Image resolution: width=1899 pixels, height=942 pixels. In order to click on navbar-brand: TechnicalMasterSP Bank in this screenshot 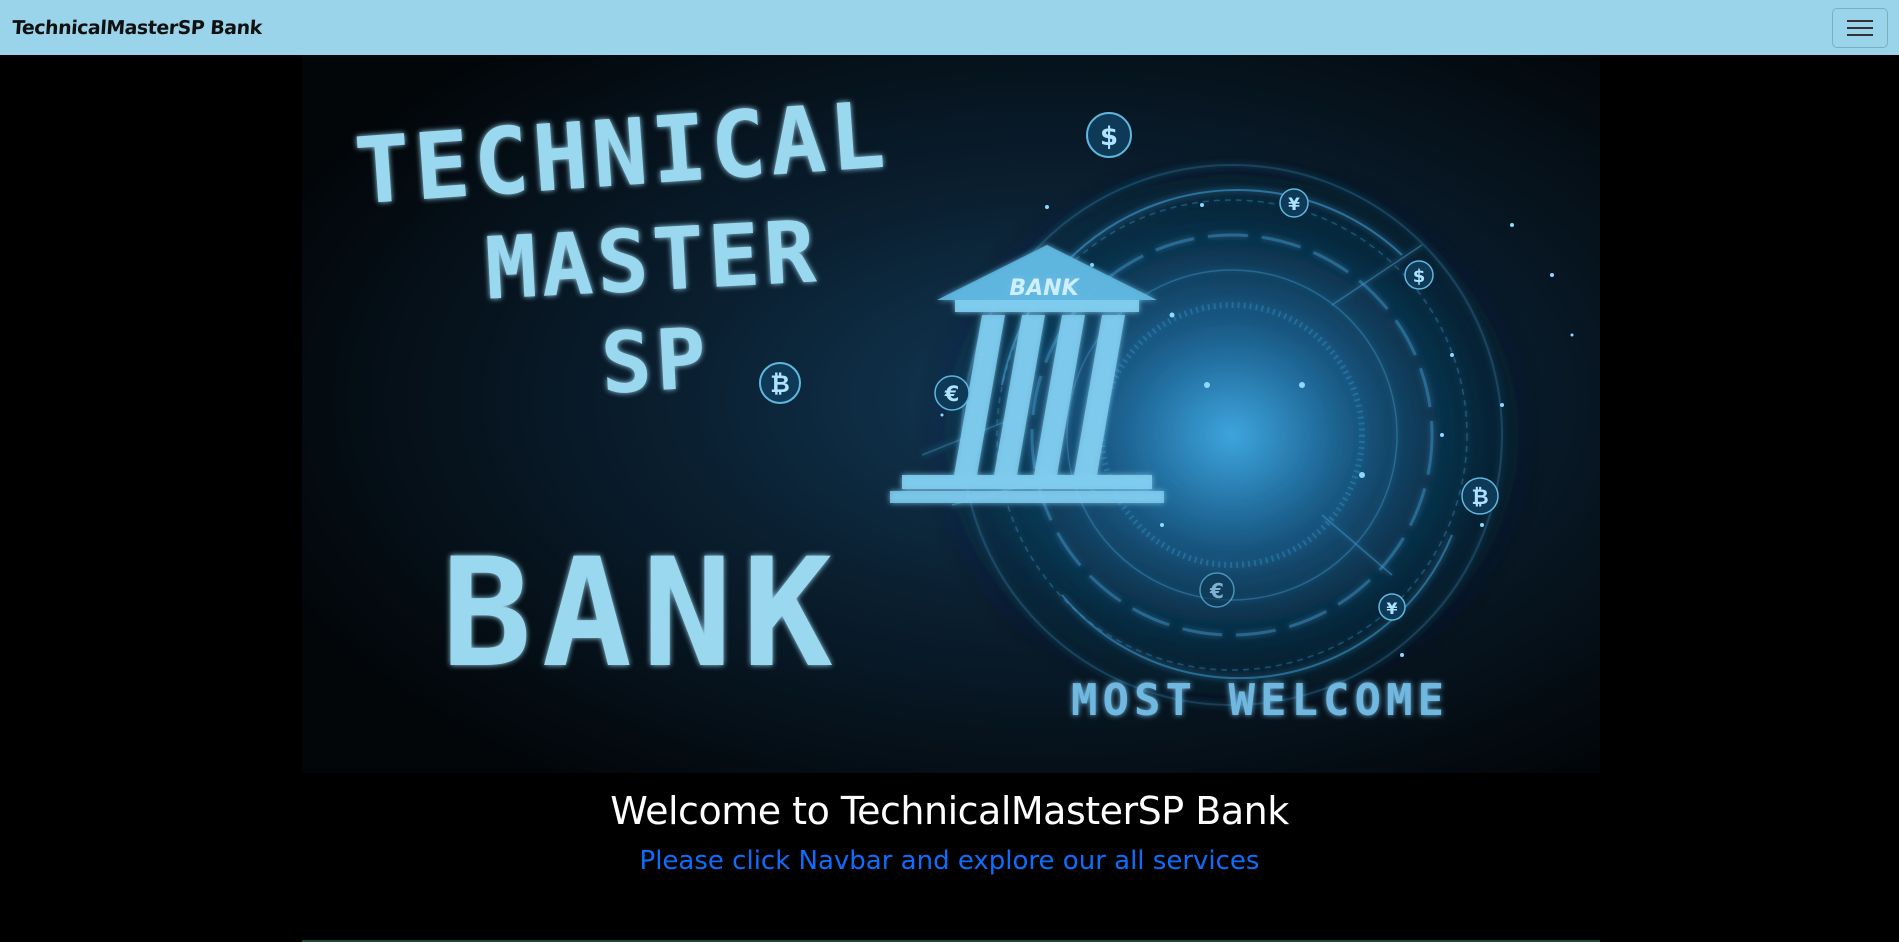, I will do `click(136, 28)`.